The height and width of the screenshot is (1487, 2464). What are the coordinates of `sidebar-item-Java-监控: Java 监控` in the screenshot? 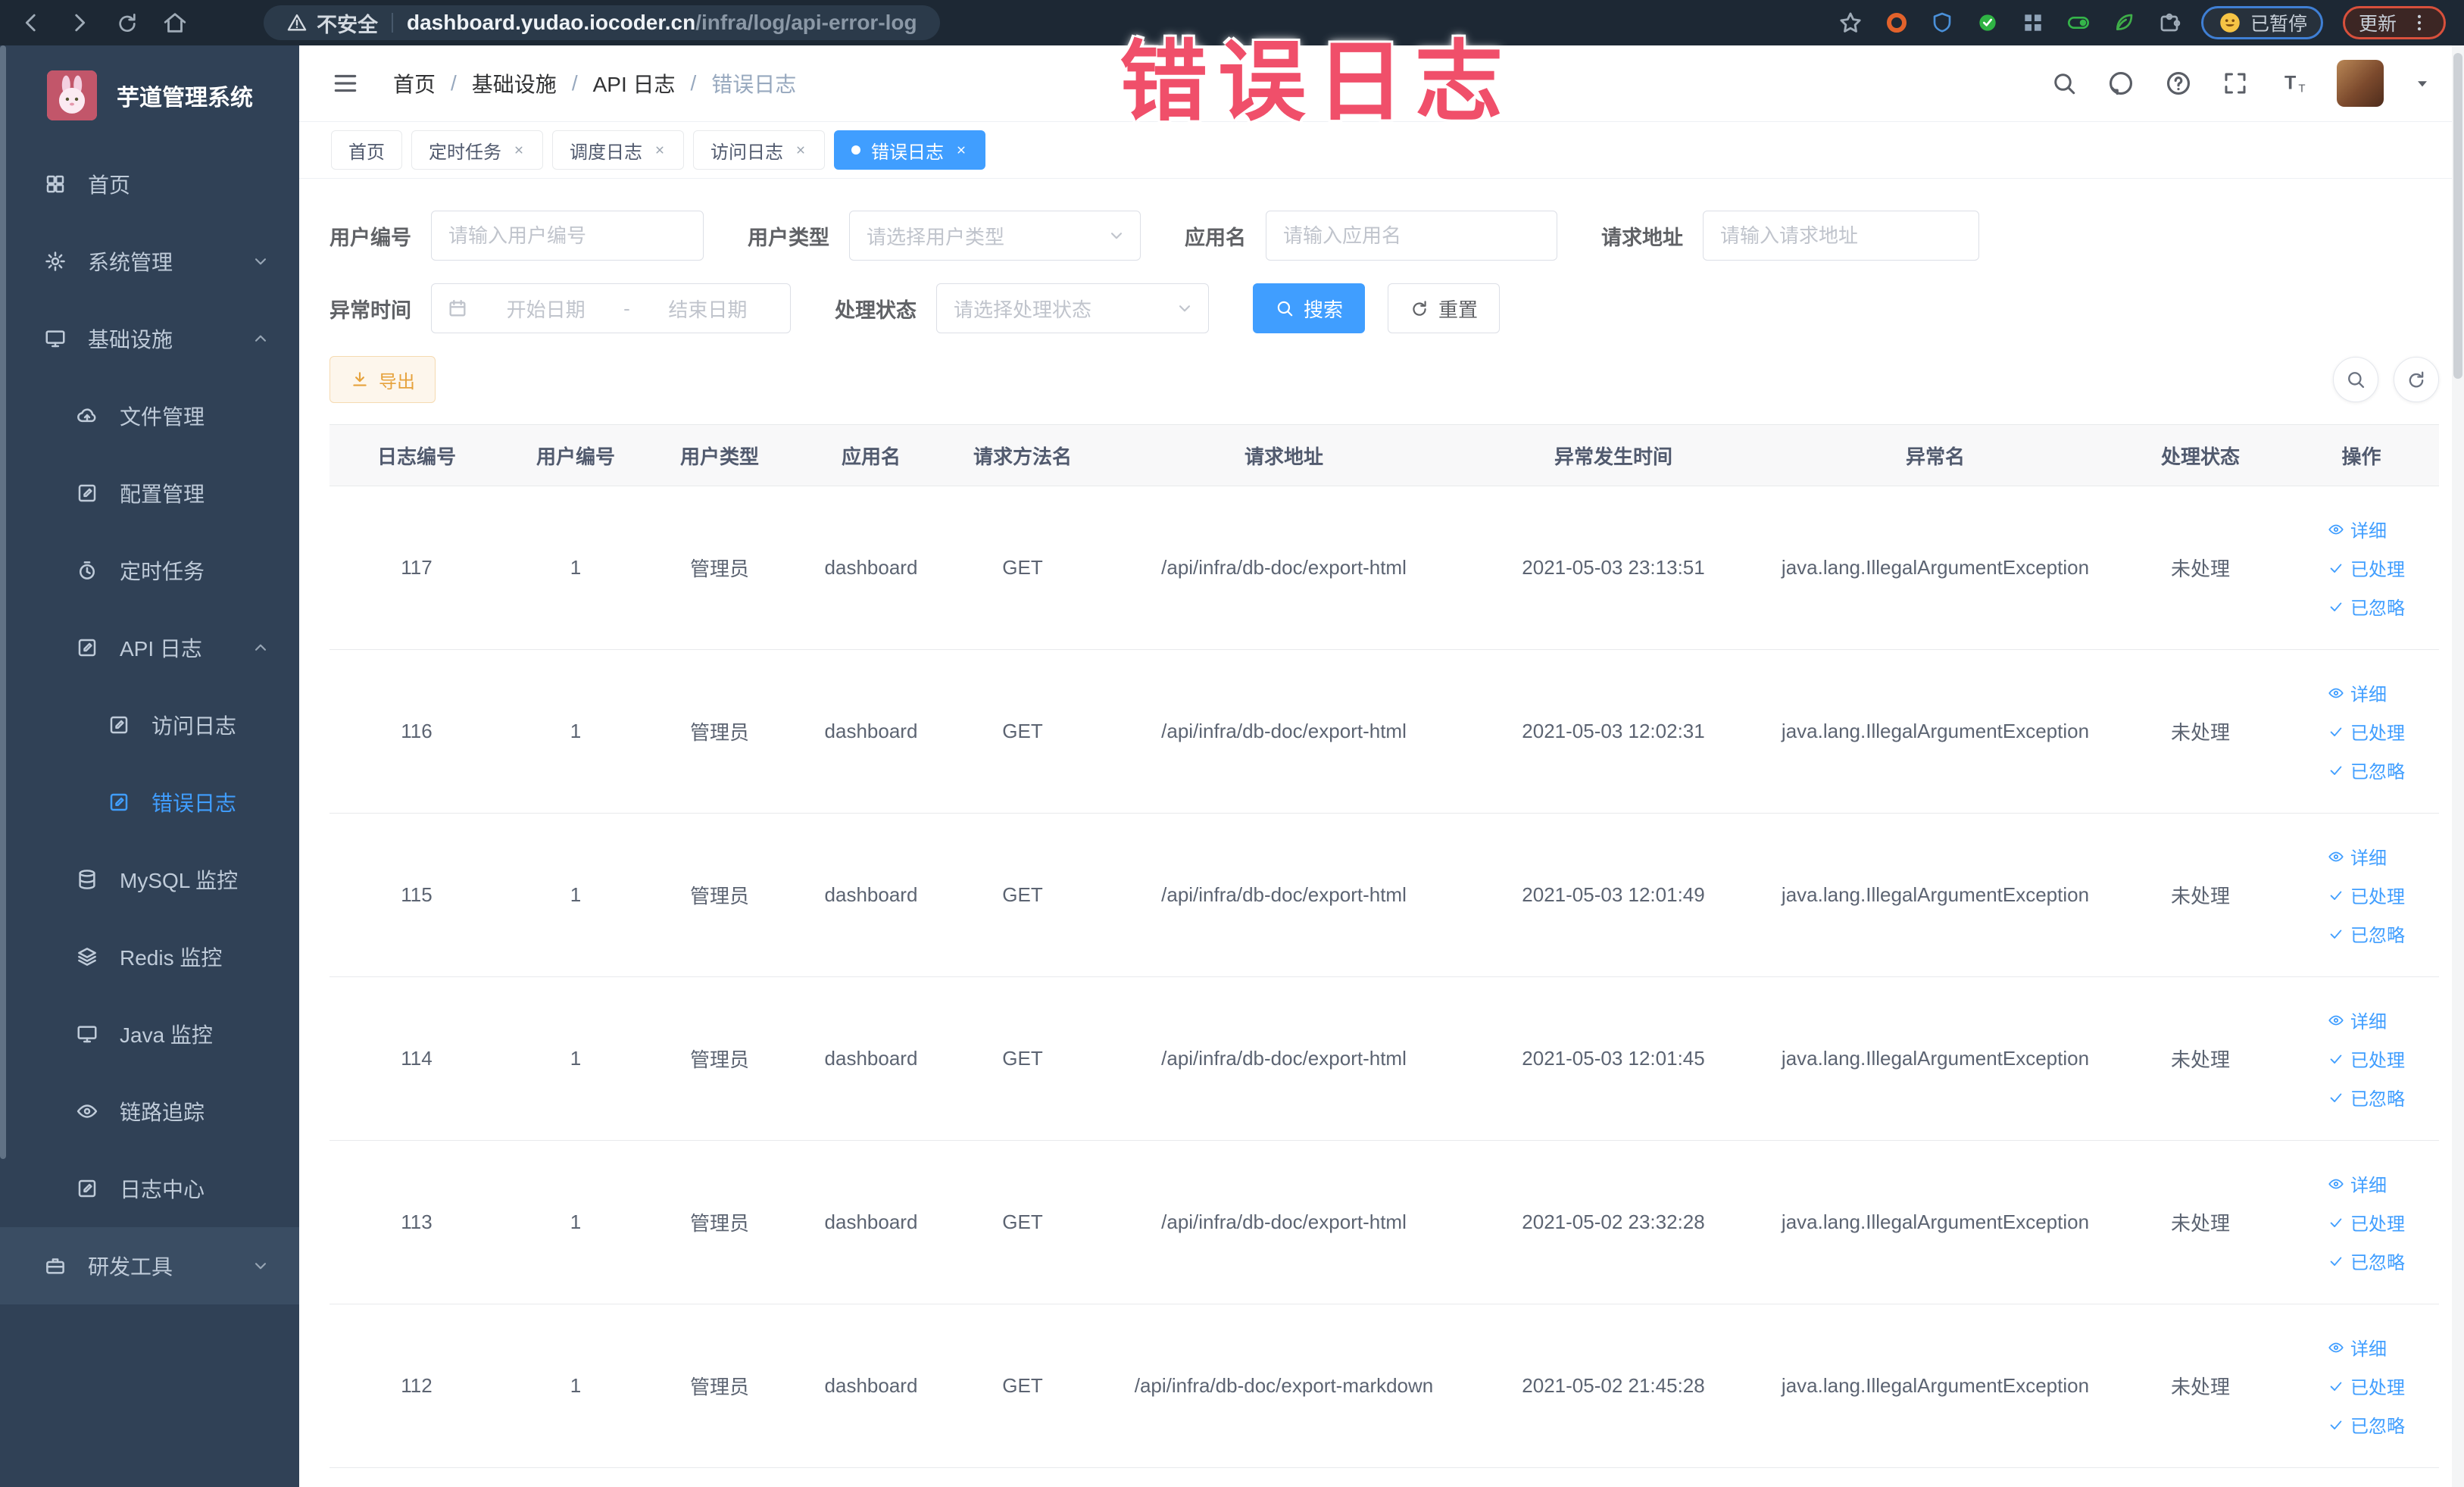 It's located at (149, 1034).